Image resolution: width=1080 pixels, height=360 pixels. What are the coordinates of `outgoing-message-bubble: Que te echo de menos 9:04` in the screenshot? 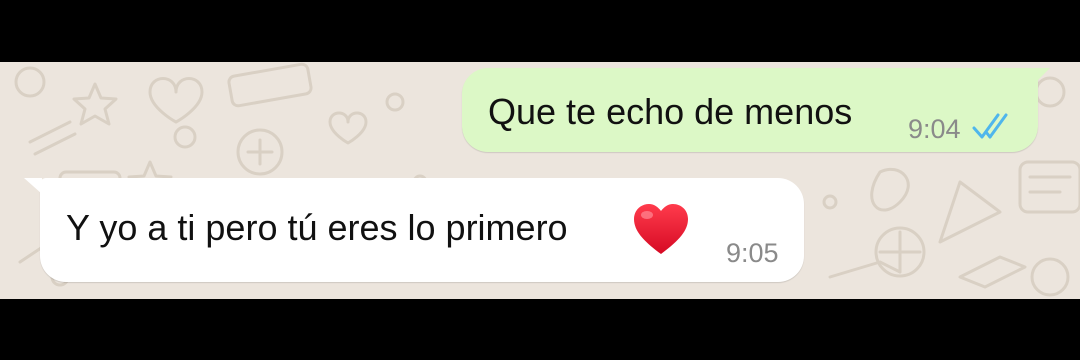 It's located at (756, 110).